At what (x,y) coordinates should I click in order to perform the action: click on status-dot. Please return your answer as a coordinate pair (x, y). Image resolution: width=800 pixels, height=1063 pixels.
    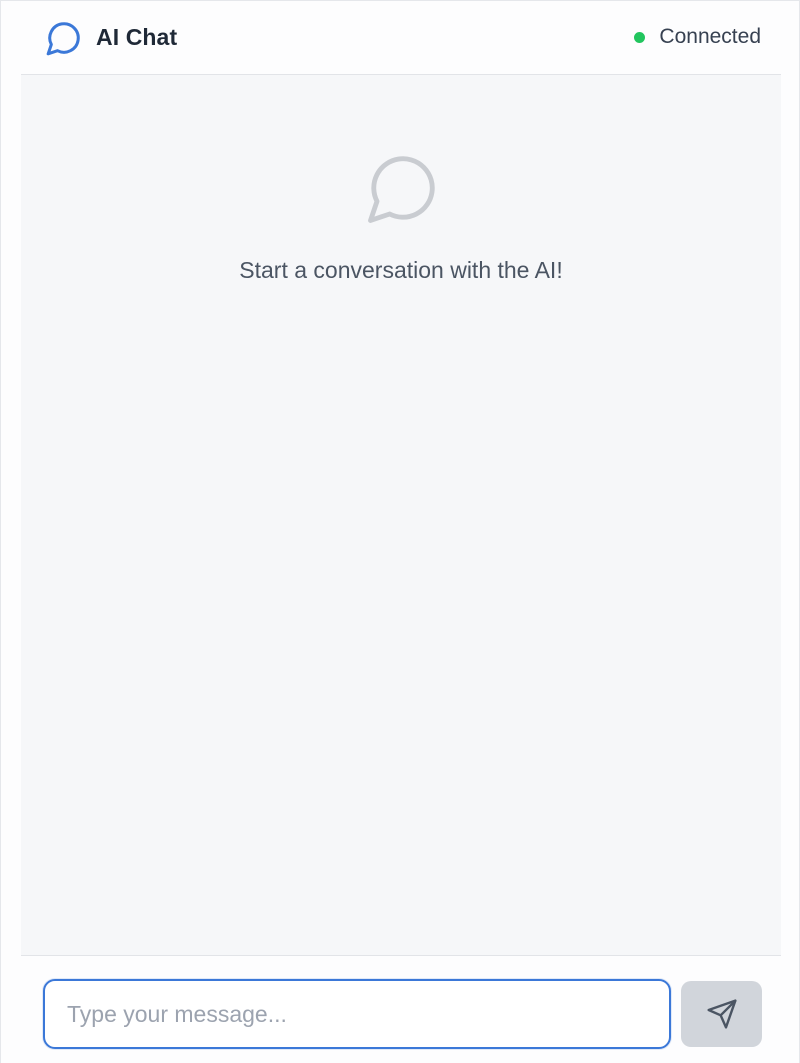
    Looking at the image, I should click on (640, 37).